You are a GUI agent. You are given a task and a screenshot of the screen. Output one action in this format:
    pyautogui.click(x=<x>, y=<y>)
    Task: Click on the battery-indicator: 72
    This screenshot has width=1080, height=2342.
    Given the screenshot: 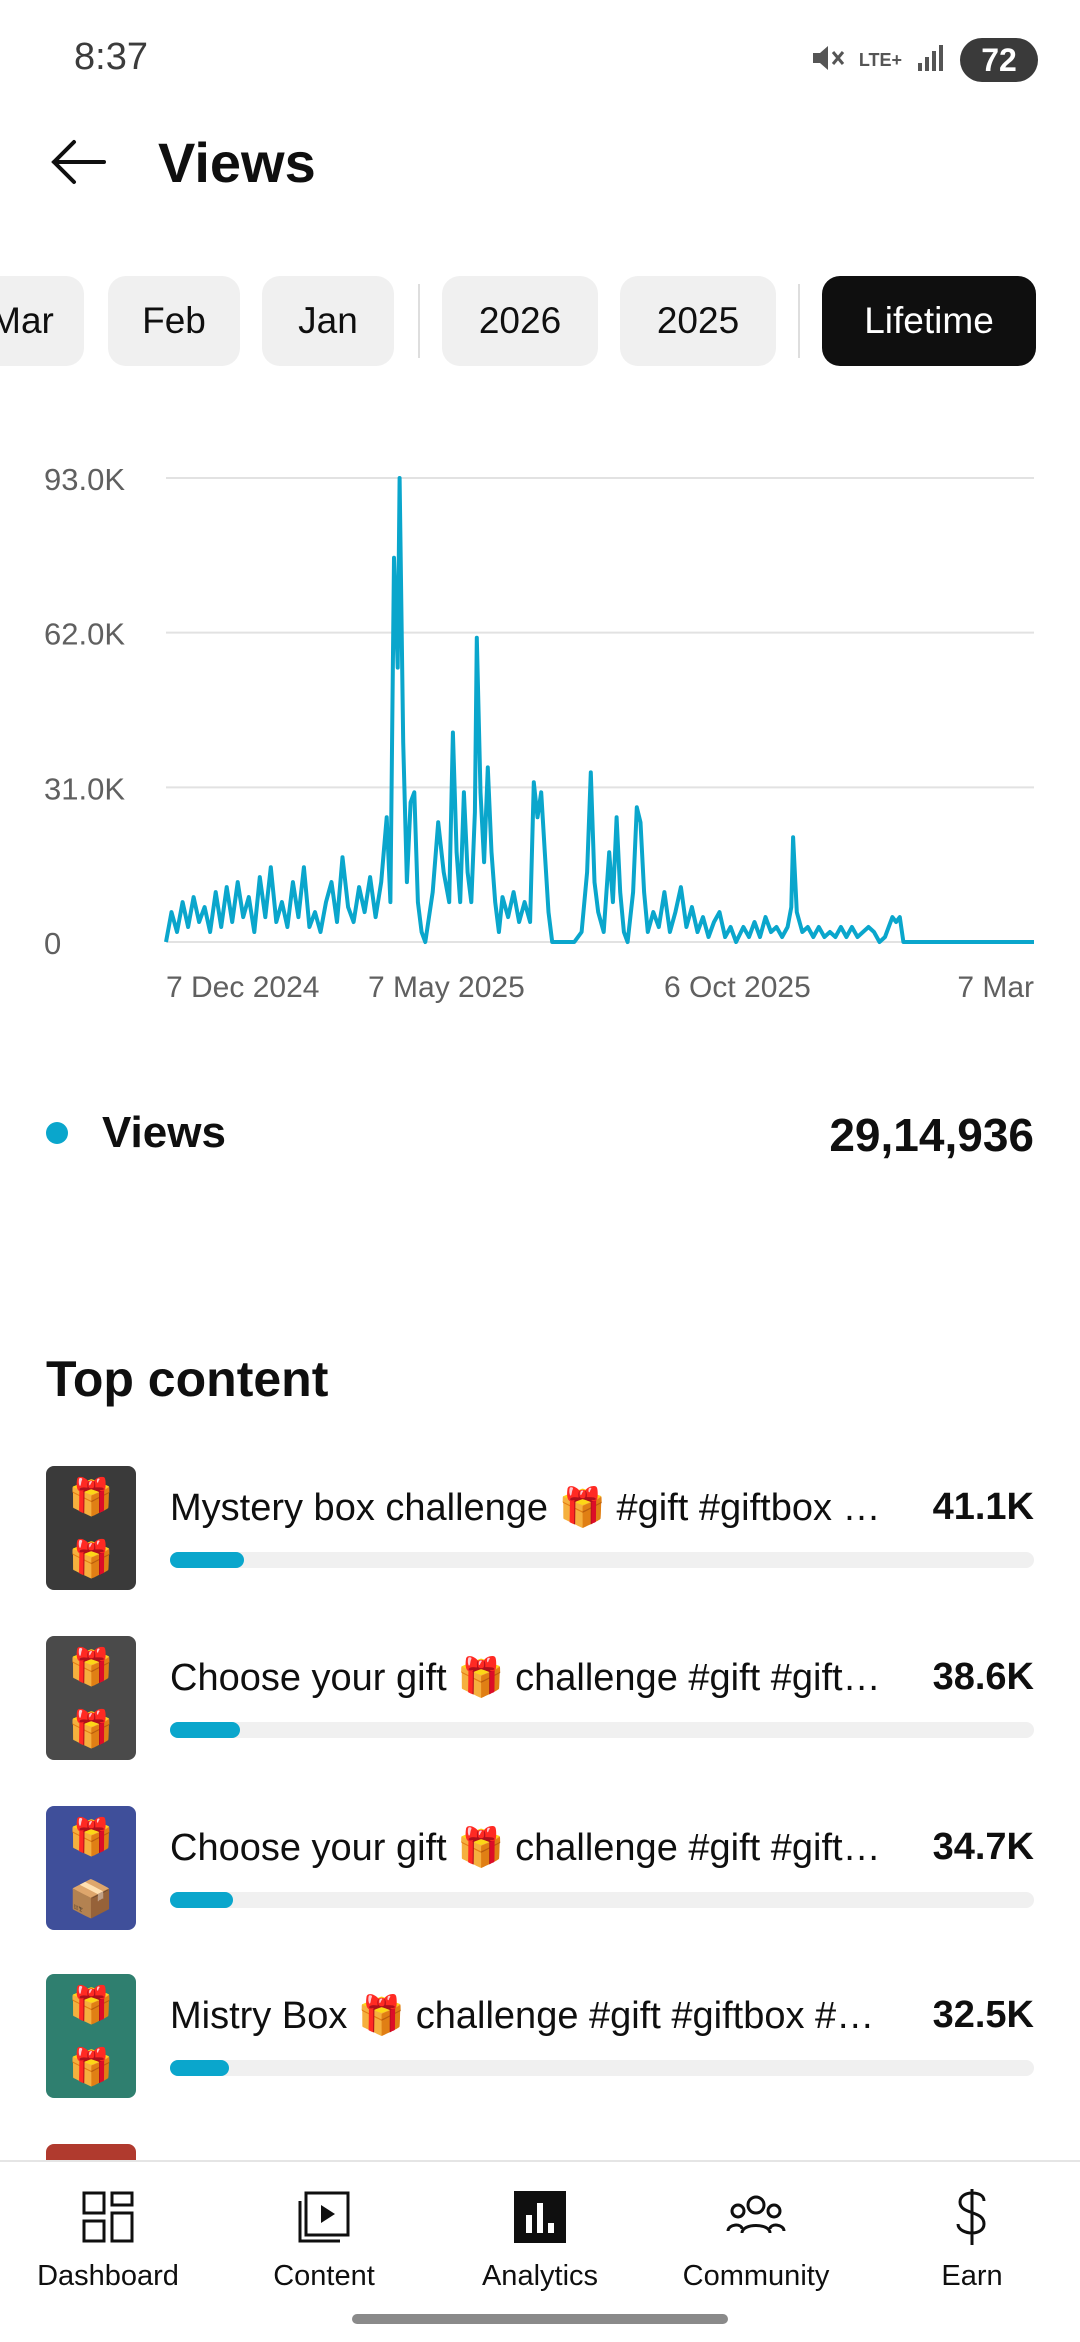 What is the action you would take?
    pyautogui.click(x=999, y=60)
    